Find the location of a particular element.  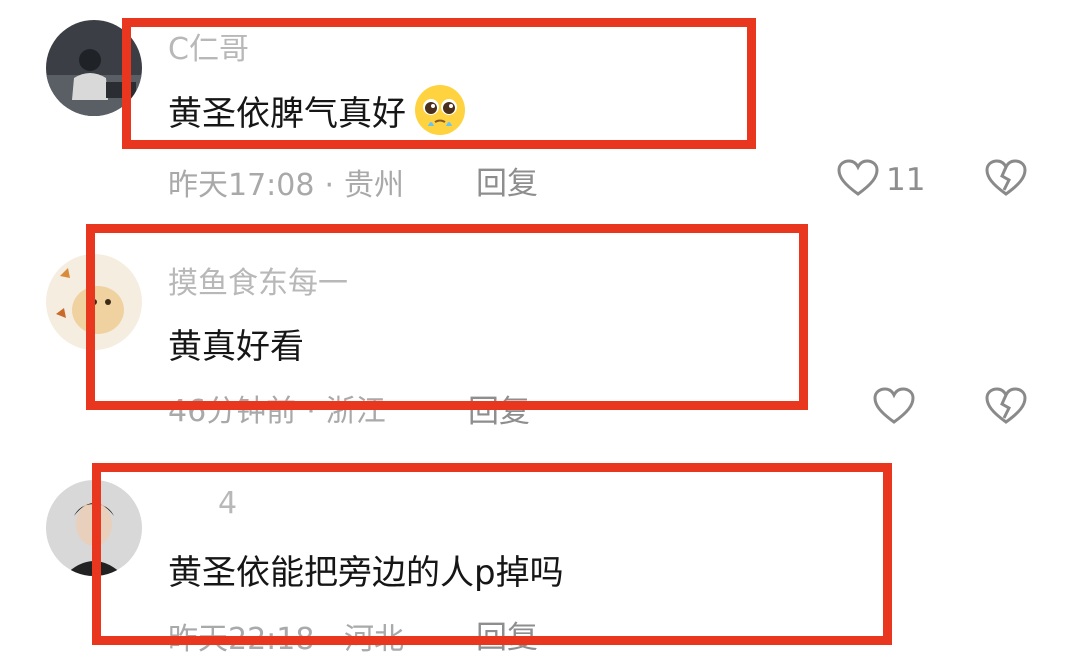

comment-time: 46分钟前 is located at coordinates (232, 411).